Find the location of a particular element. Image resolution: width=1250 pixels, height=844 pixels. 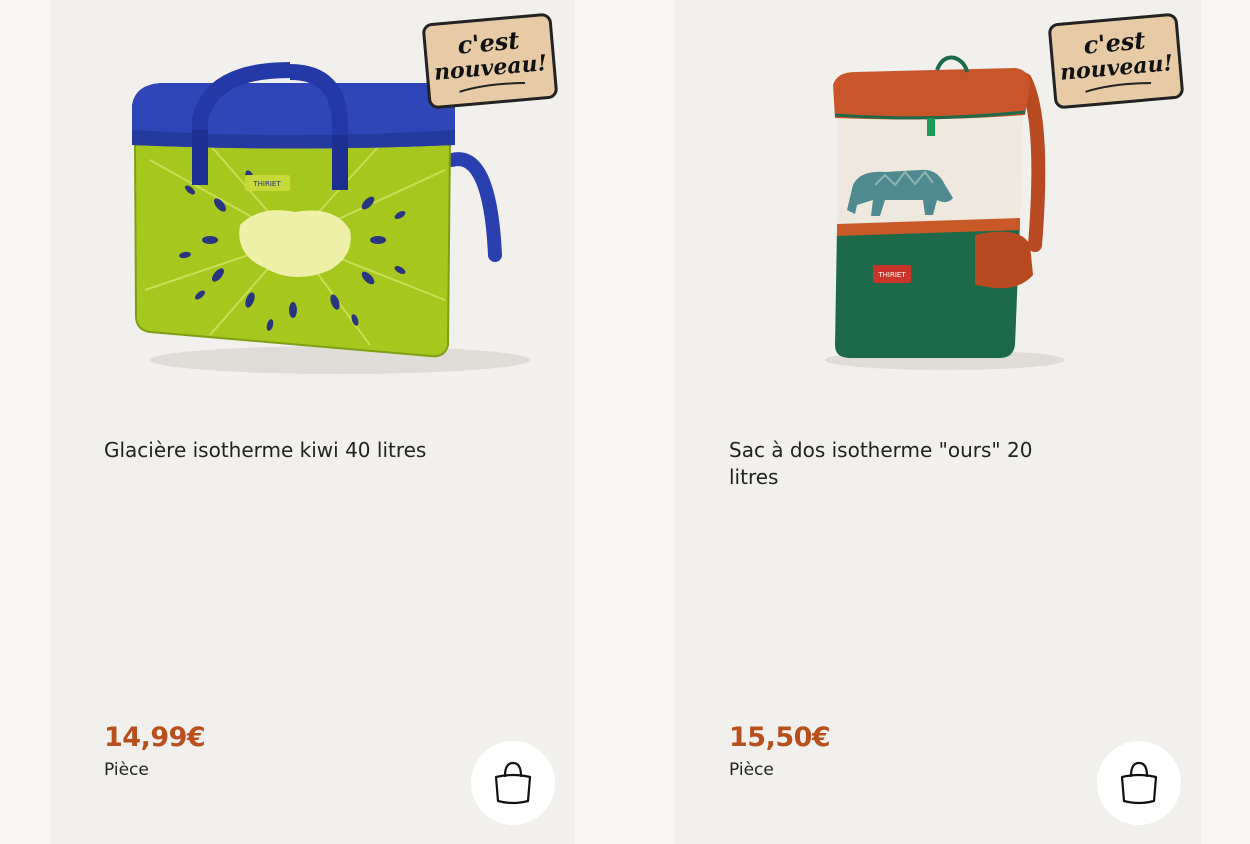

product-title: Sac à dos isotherme "ours" 20 litres is located at coordinates (894, 464).